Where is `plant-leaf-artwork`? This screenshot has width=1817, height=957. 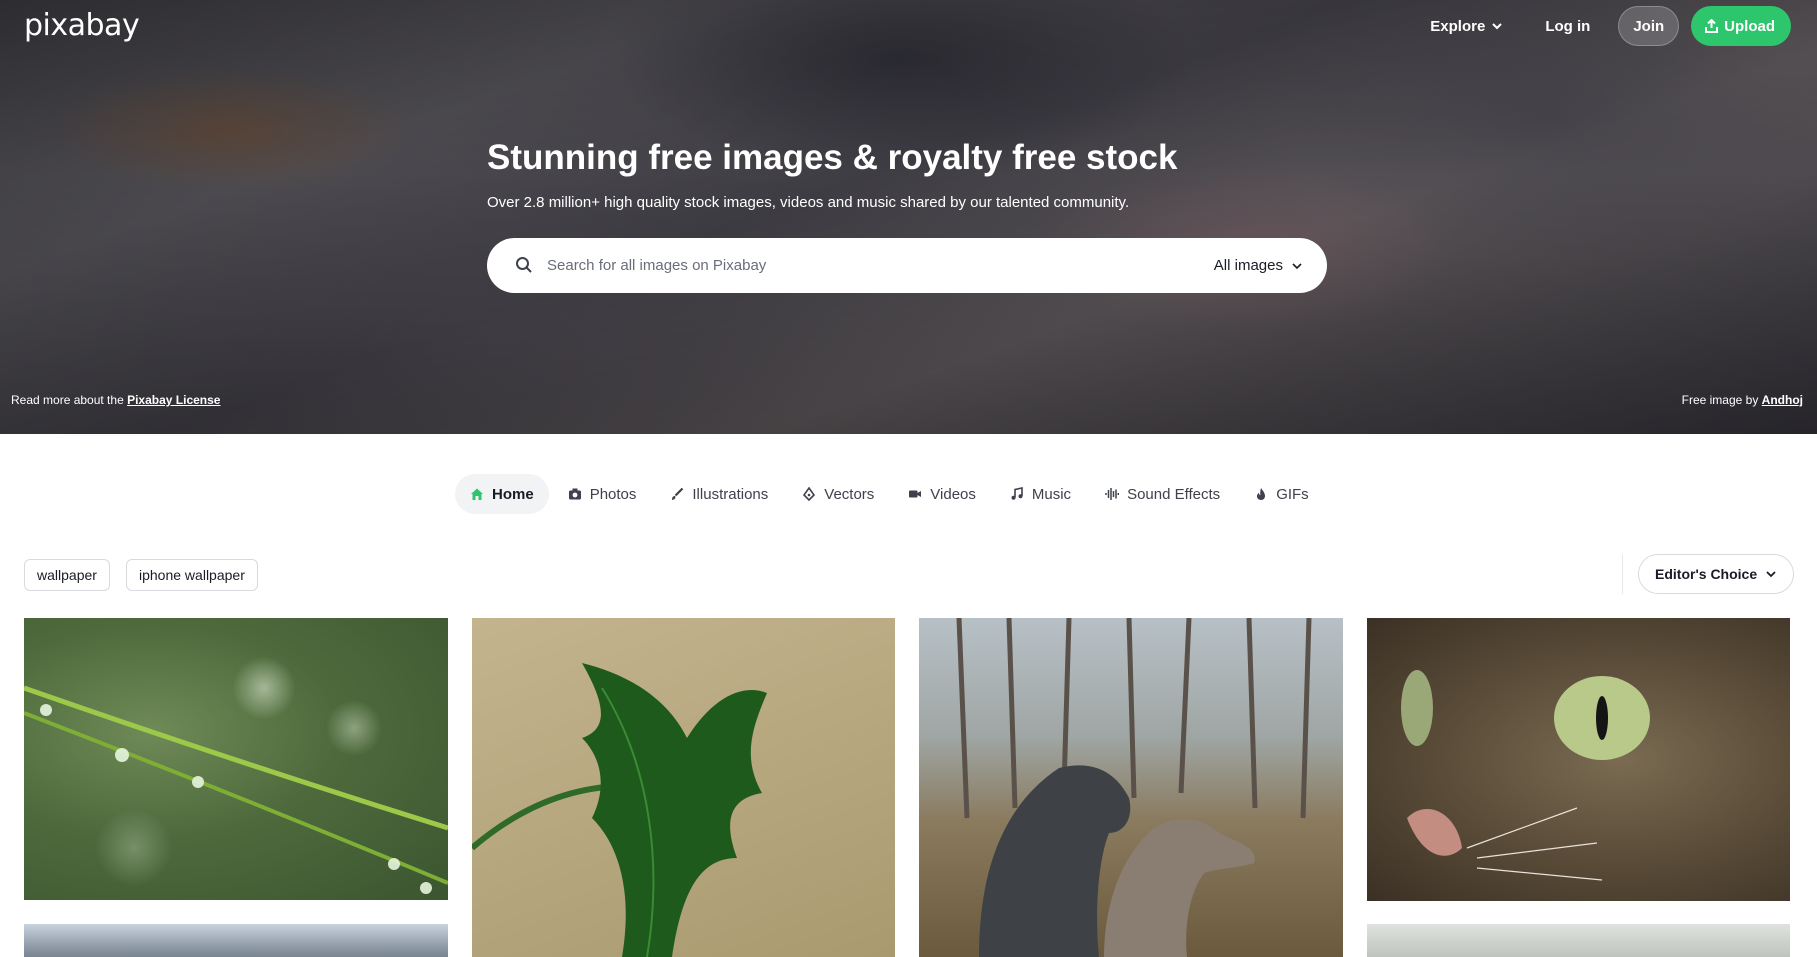 plant-leaf-artwork is located at coordinates (619, 810).